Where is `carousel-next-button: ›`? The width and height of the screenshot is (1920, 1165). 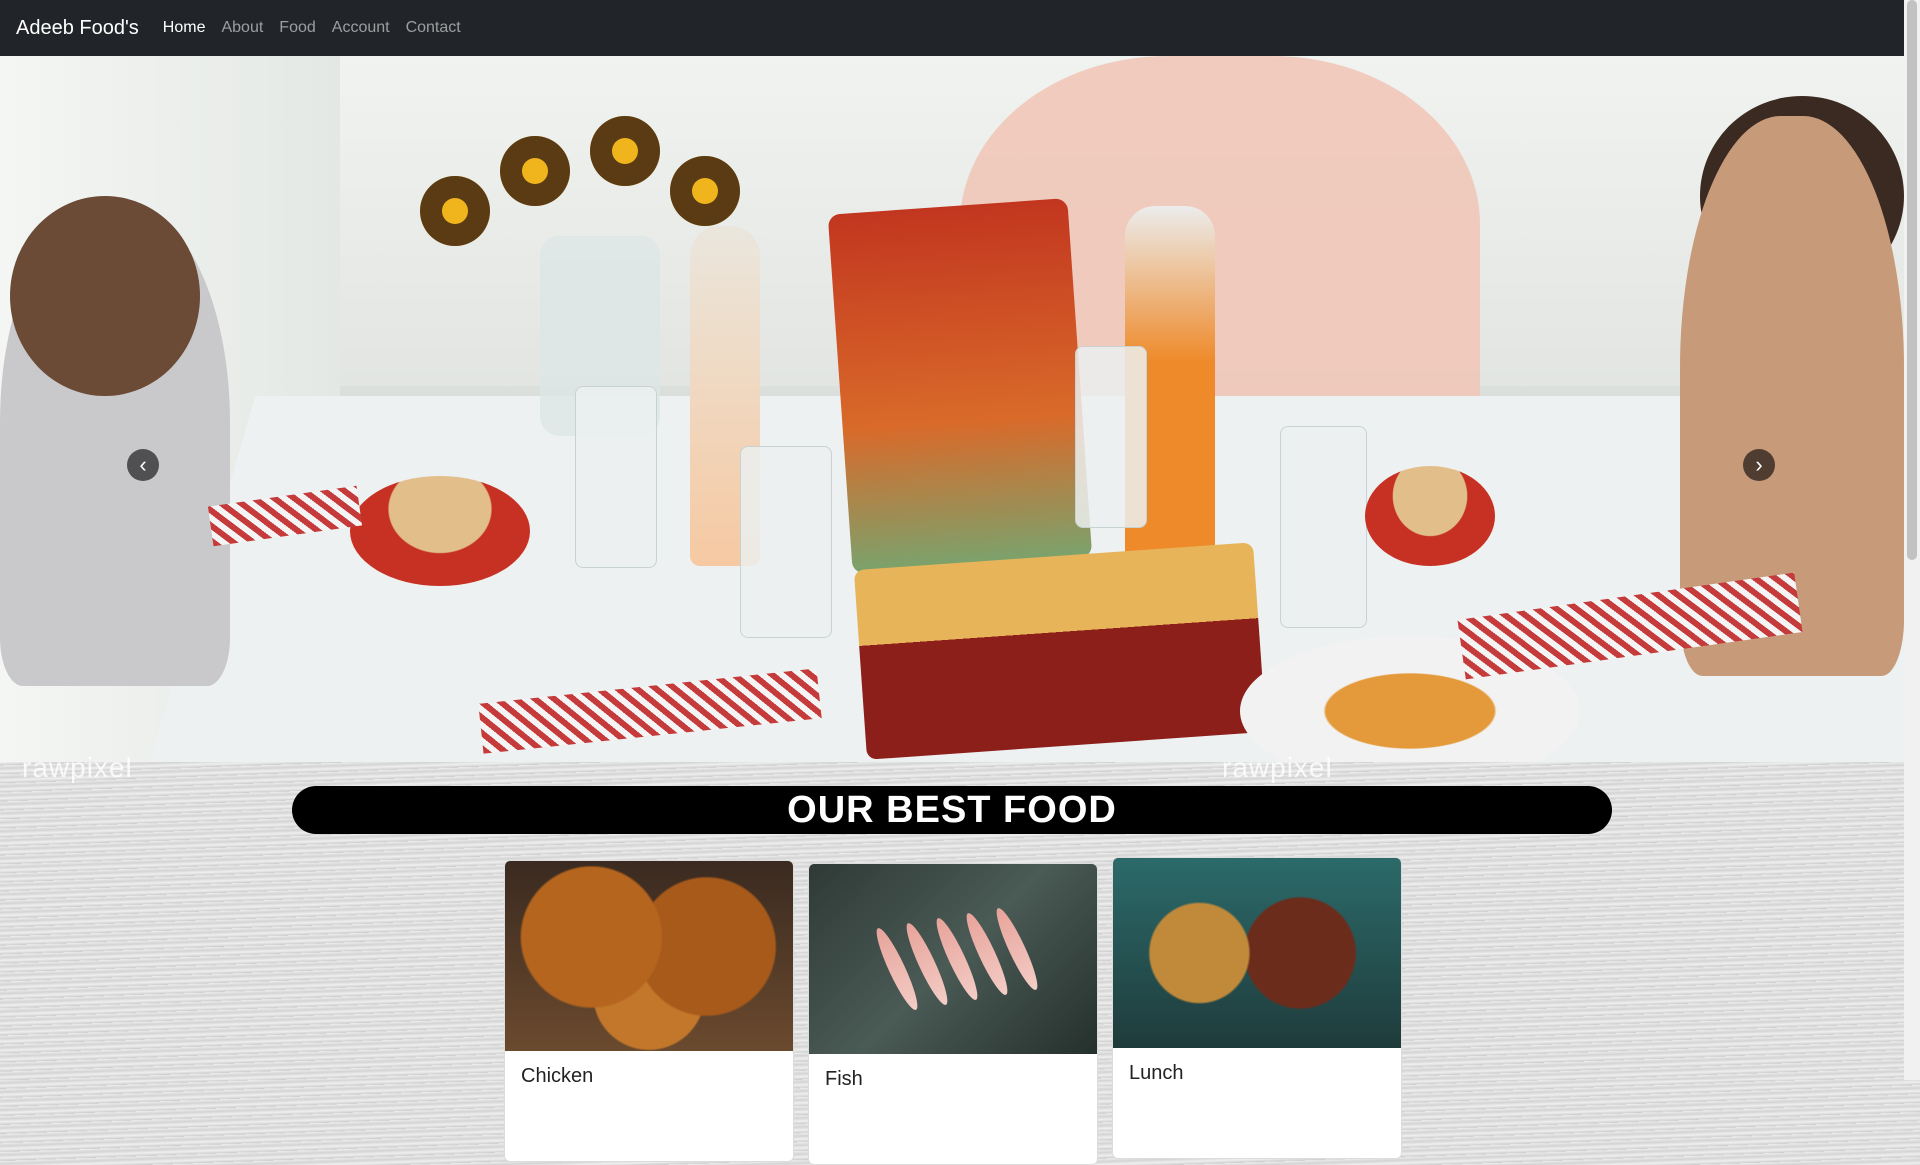
carousel-next-button: › is located at coordinates (1759, 465).